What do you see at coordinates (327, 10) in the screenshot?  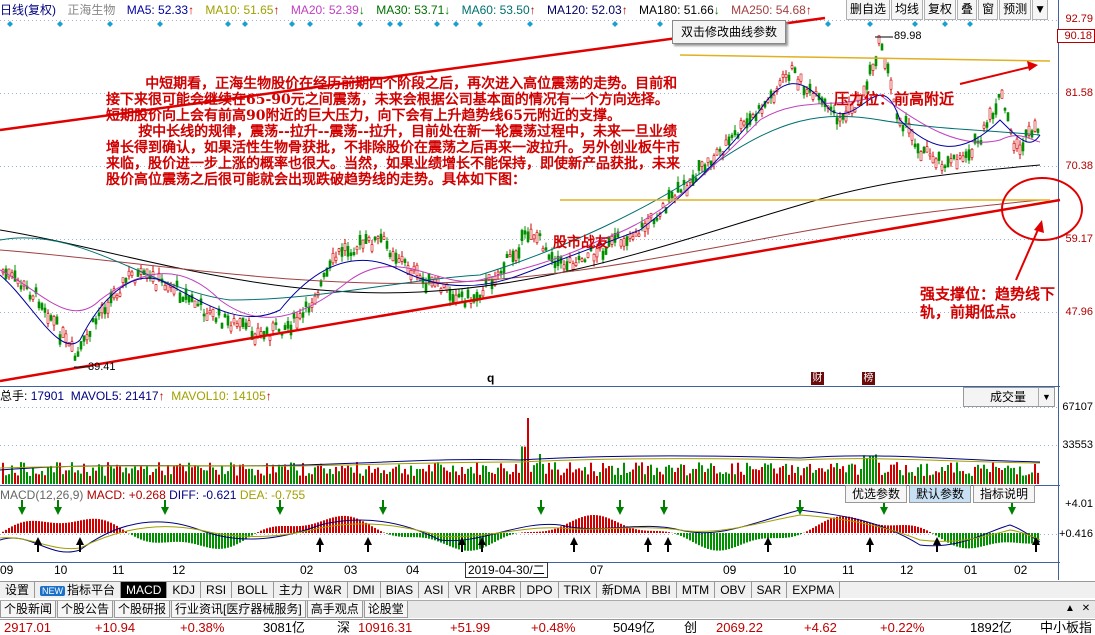 I see `ma20-label: MA20: 52.39↓` at bounding box center [327, 10].